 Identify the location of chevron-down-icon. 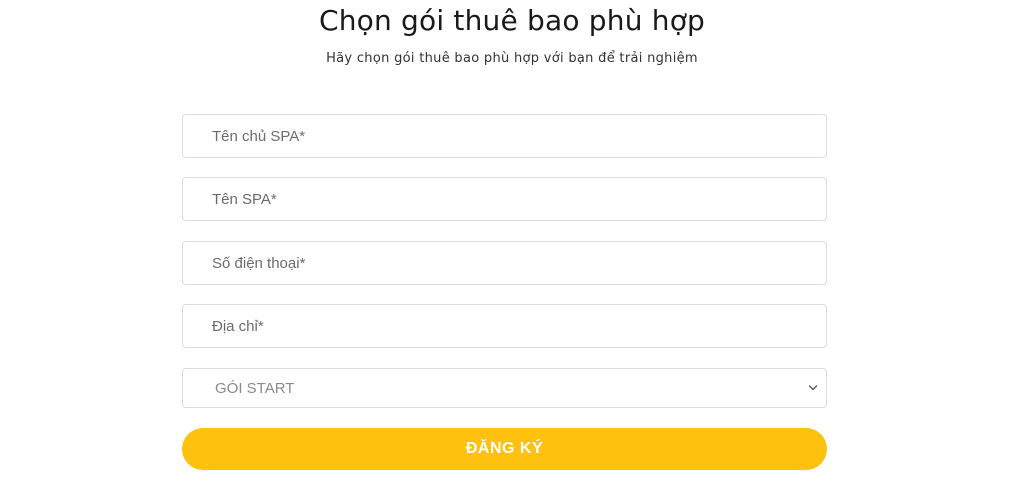
(813, 388).